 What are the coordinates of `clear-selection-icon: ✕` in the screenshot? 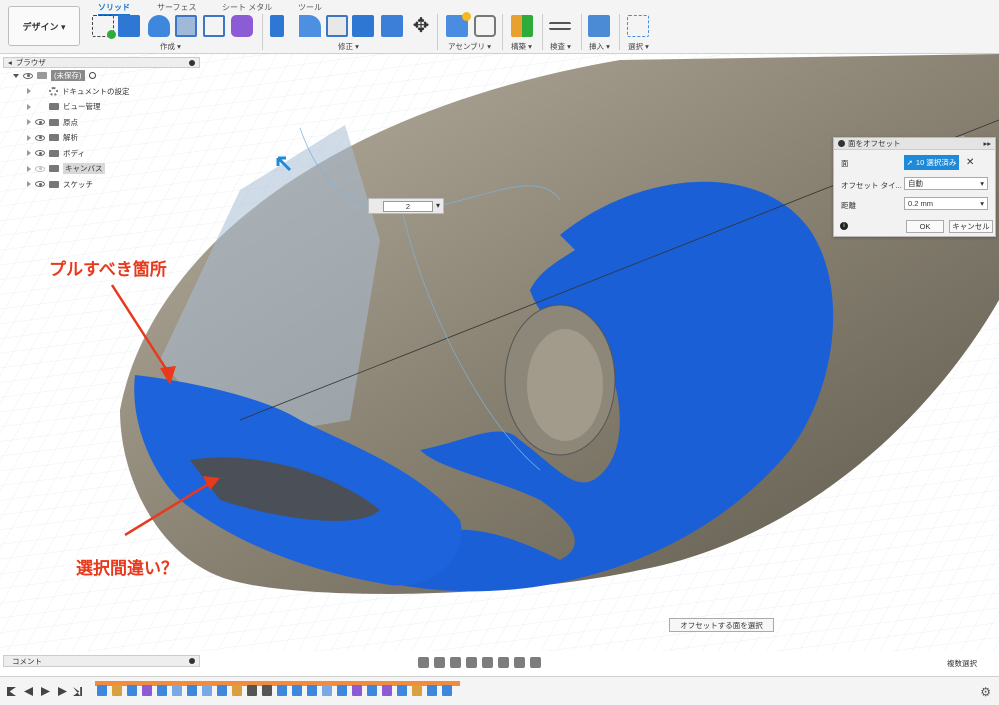 It's located at (970, 162).